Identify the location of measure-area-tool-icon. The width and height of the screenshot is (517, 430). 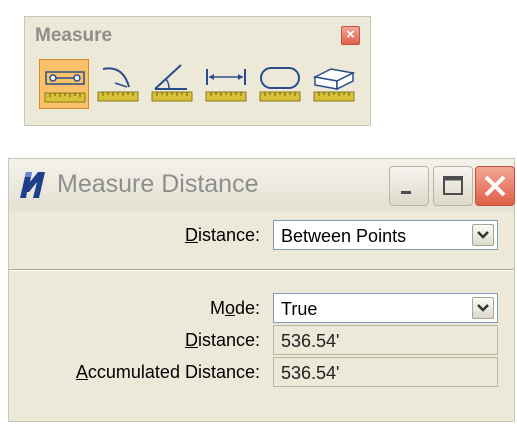
(280, 84).